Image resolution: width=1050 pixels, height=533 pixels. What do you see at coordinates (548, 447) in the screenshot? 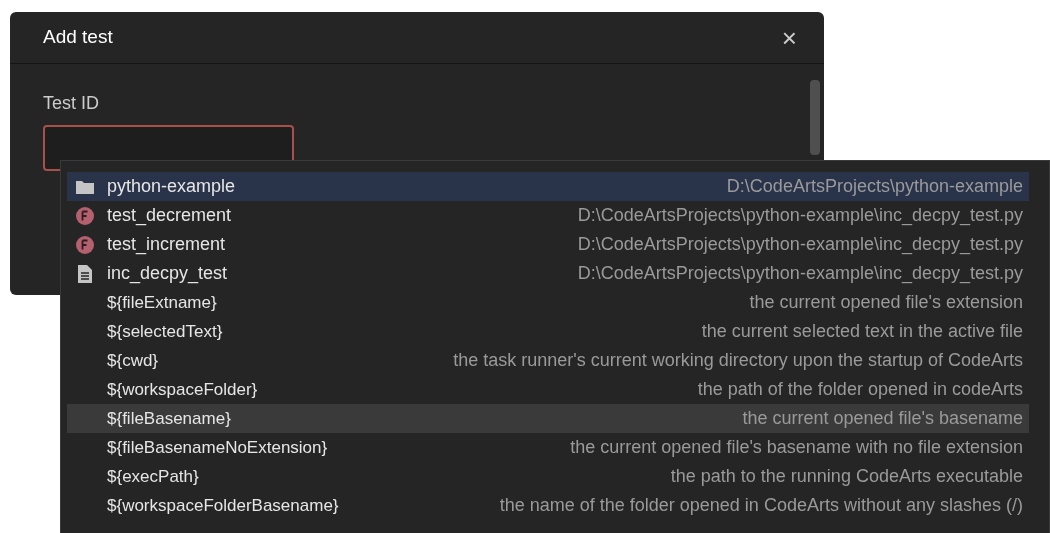
I see `suggestion-item: ${fileBasenameNoExtension} the current opened file's basename with no file extension` at bounding box center [548, 447].